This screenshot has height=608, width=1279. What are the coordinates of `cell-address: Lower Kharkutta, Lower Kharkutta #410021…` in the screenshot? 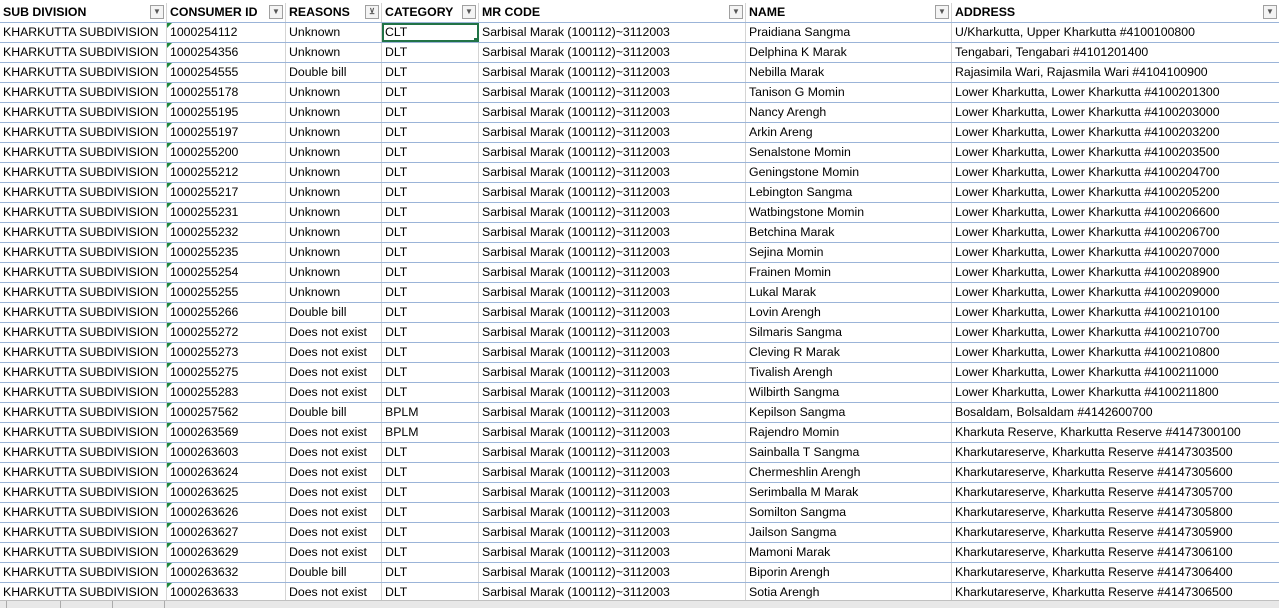 It's located at (1115, 372).